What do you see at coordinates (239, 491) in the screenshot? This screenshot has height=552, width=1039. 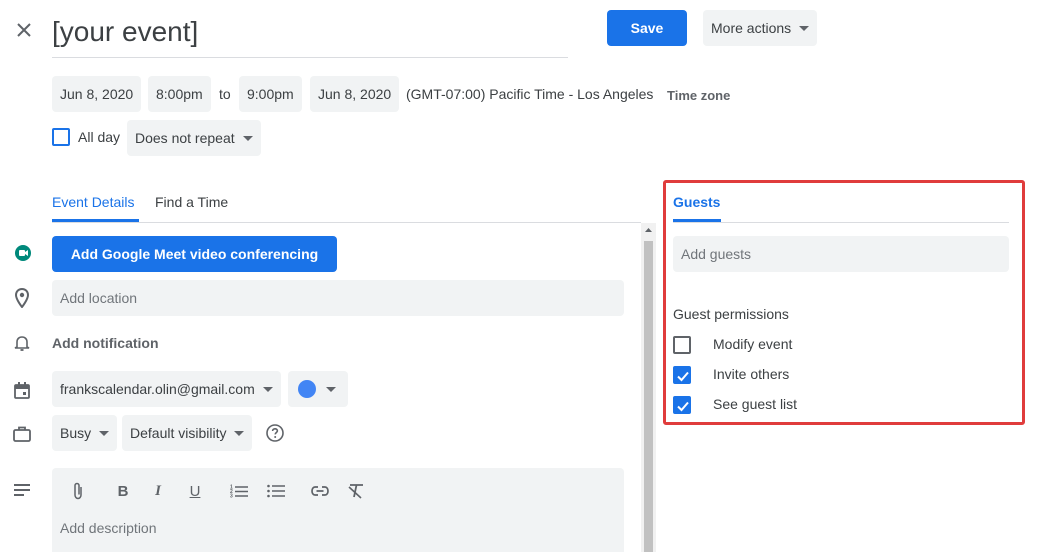 I see `numbered-list-icon: 123` at bounding box center [239, 491].